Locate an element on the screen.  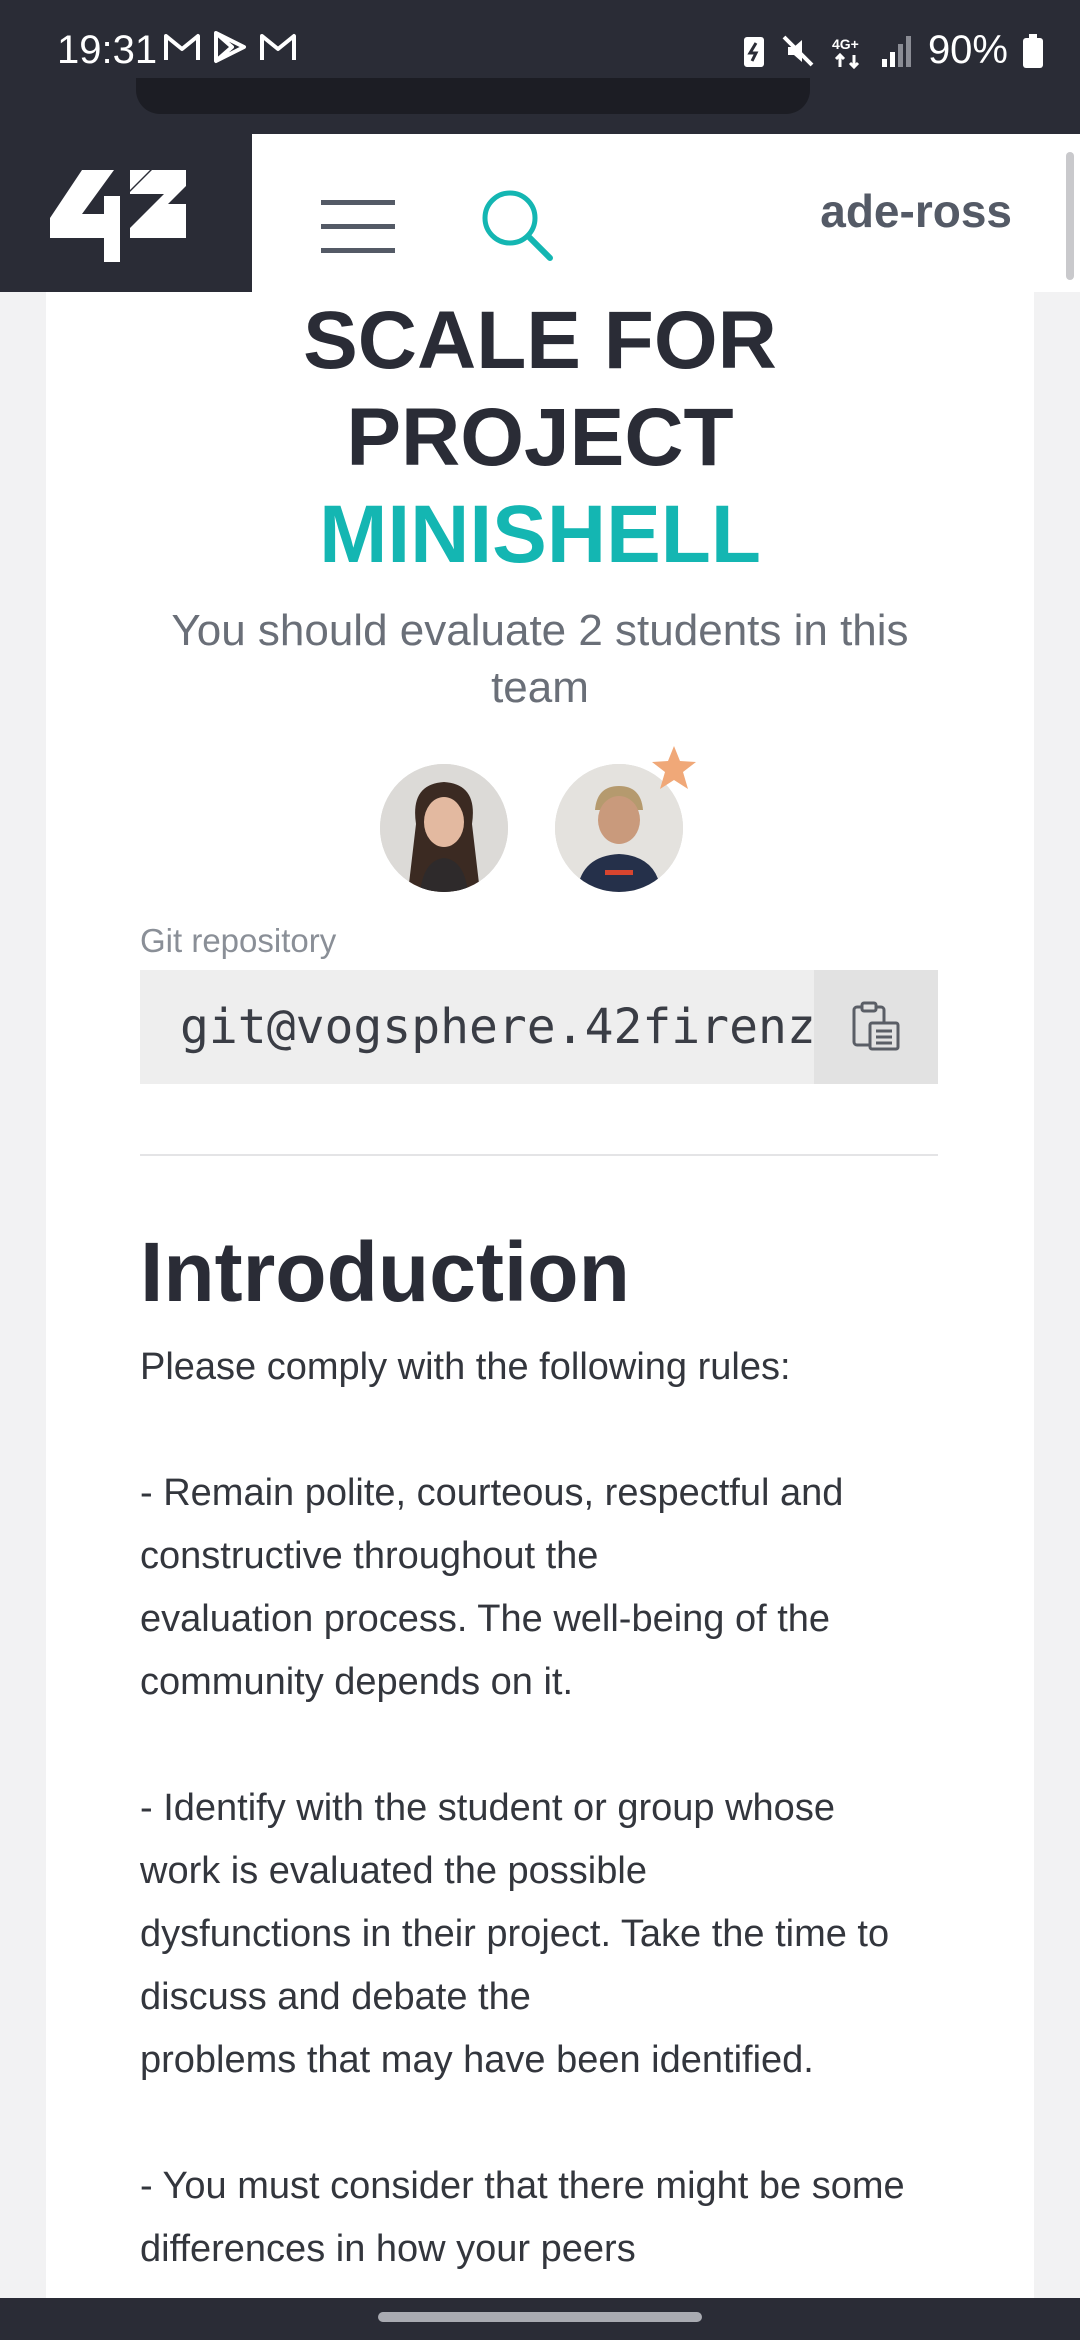
git-repository-label: Git repository is located at coordinates (238, 940).